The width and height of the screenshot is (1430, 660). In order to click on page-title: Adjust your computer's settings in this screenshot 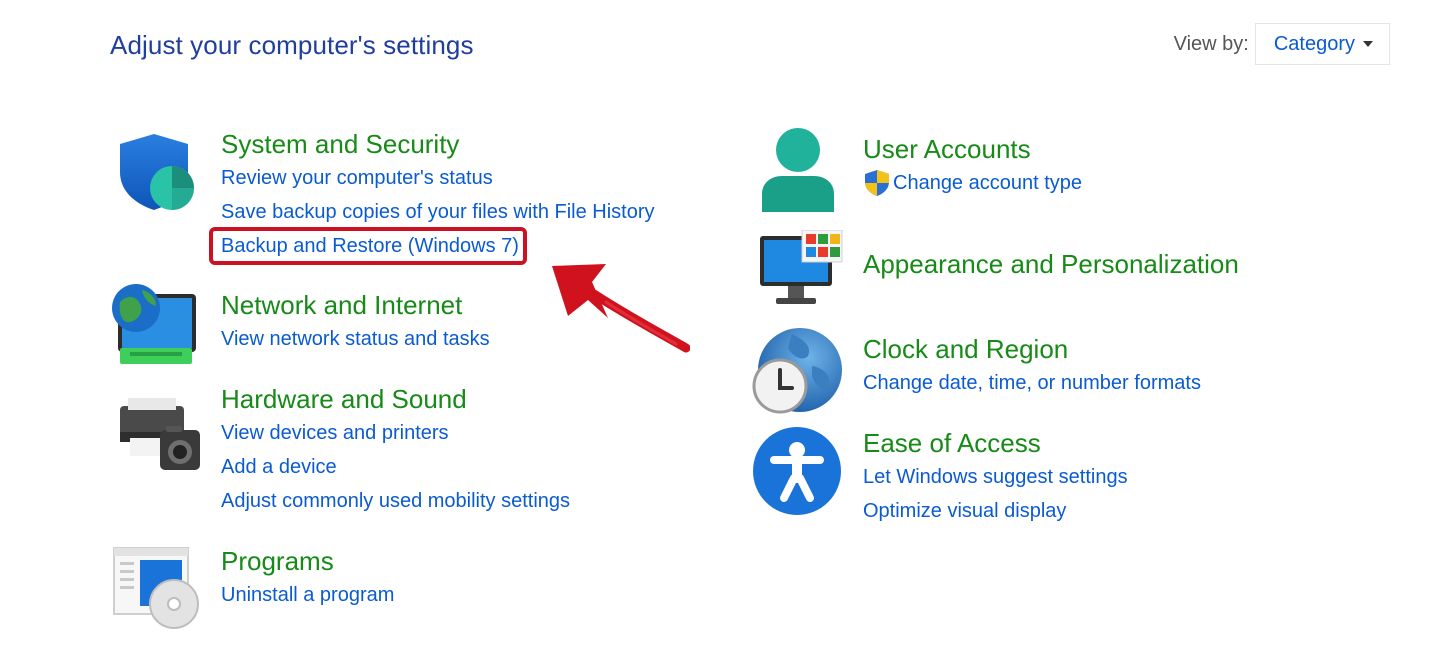, I will do `click(292, 45)`.